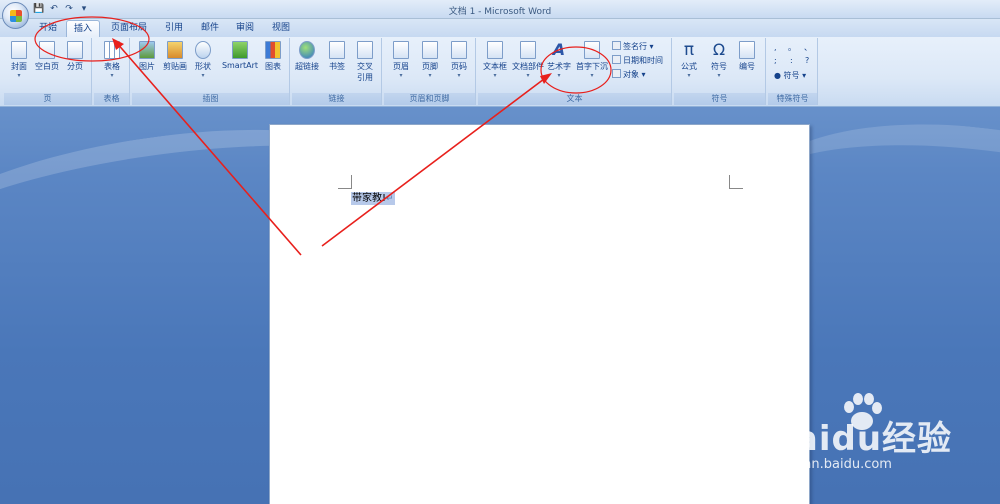  I want to click on group-header-footer: 页眉 ▾ 页脚 ▾ 页码 ▾ 页眉和页脚, so click(430, 71).